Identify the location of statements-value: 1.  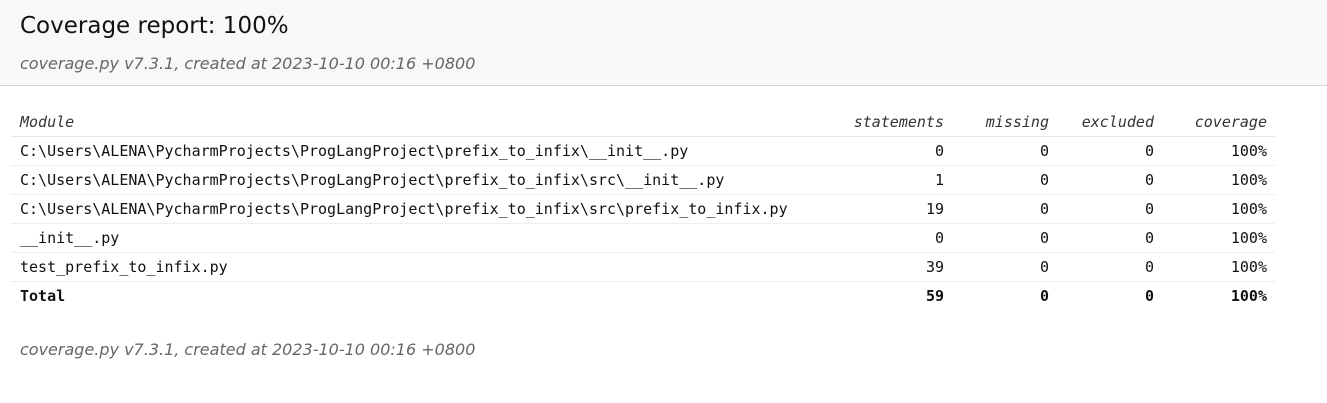
(892, 180).